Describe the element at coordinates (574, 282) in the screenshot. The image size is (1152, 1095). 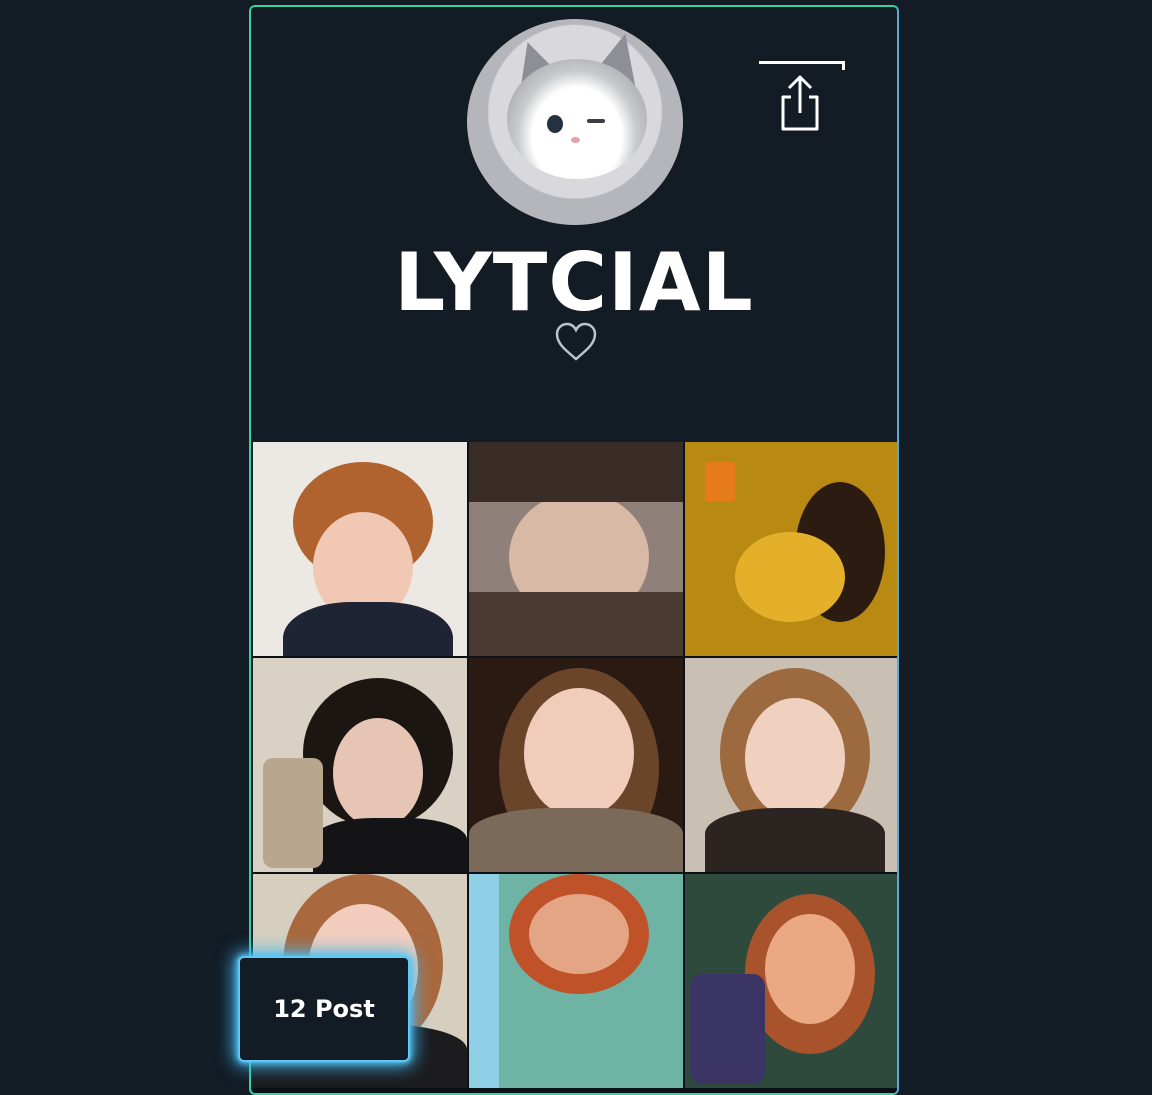
I see `profile-username: LYTCIAL` at that location.